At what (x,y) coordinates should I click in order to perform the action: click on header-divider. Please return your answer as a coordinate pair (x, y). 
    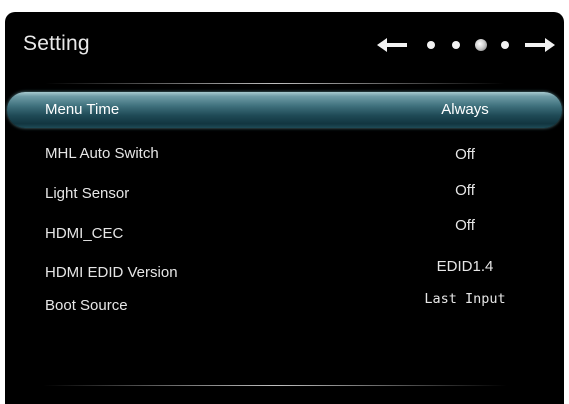
    Looking at the image, I should click on (275, 83).